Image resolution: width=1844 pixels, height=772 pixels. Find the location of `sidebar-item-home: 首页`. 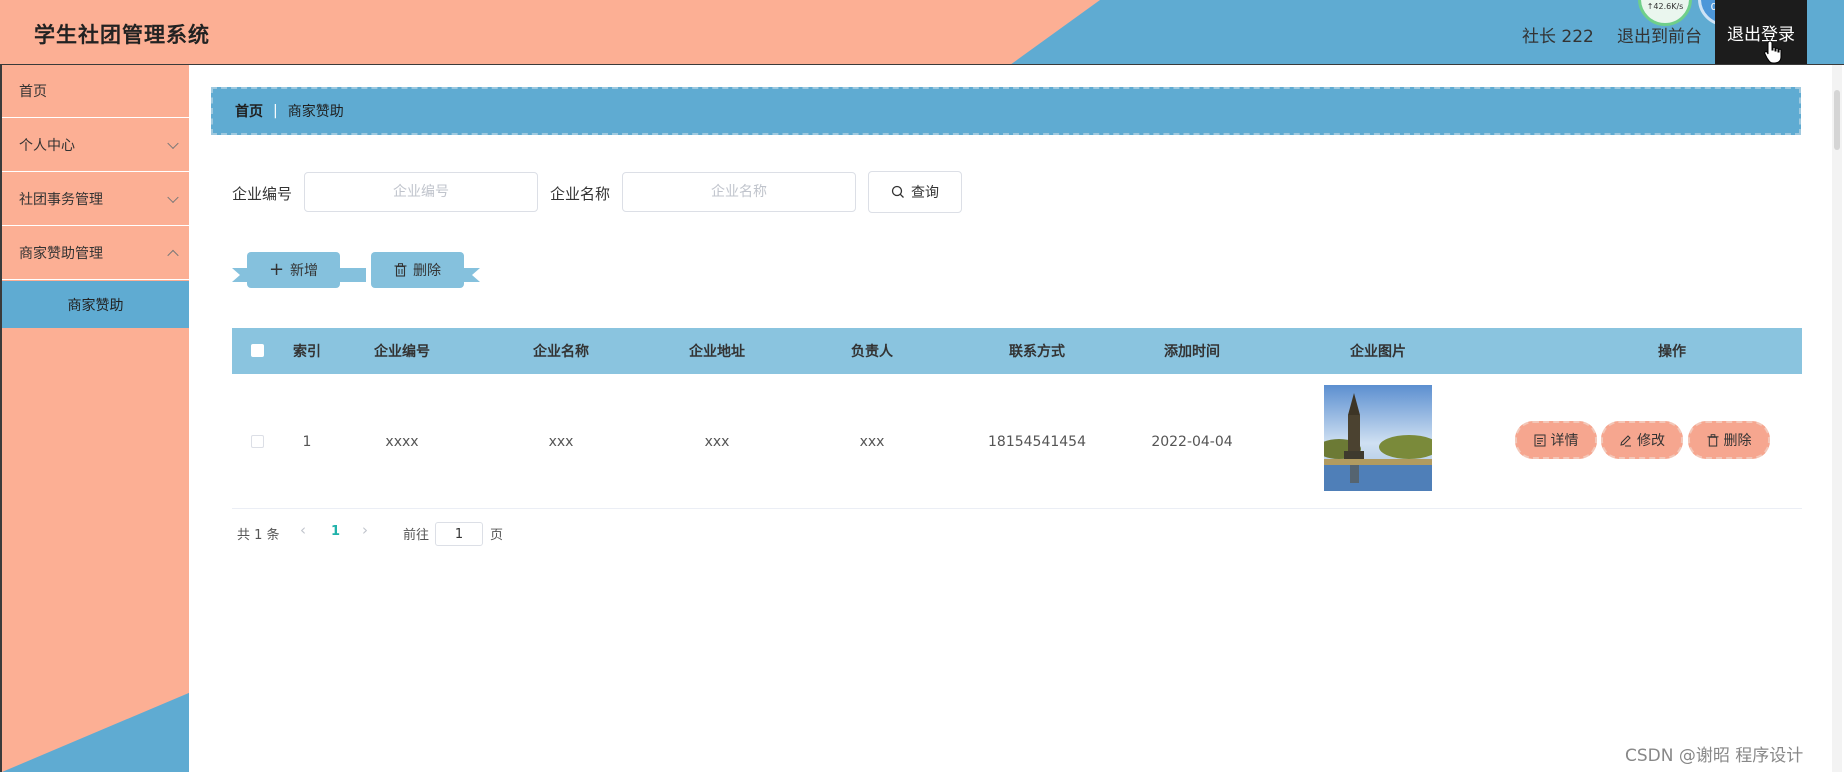

sidebar-item-home: 首页 is located at coordinates (95, 91).